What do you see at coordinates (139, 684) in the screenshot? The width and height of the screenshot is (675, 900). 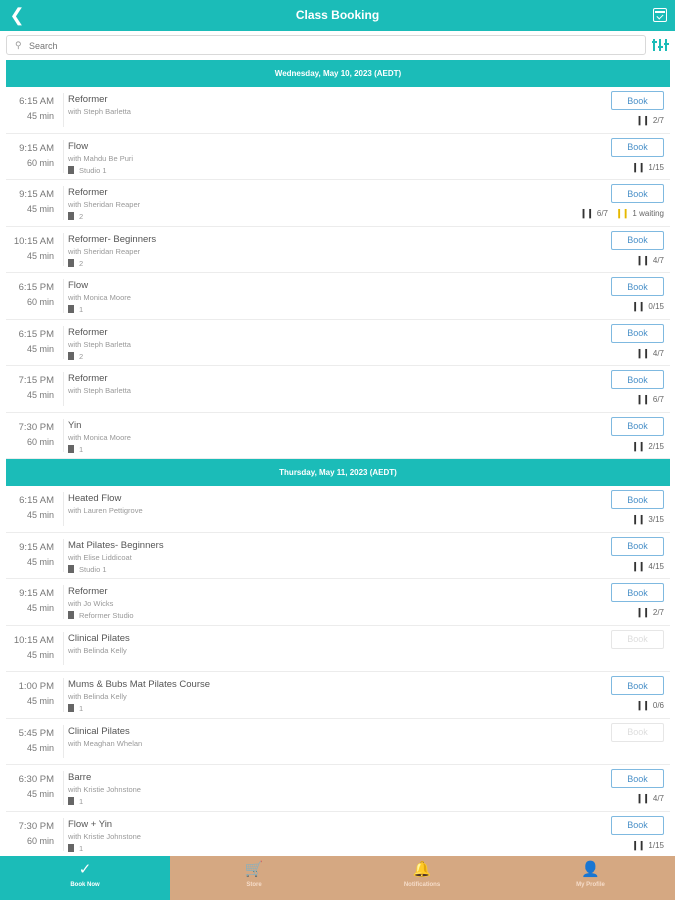 I see `class-name: Mums & Bubs Mat Pilates Course` at bounding box center [139, 684].